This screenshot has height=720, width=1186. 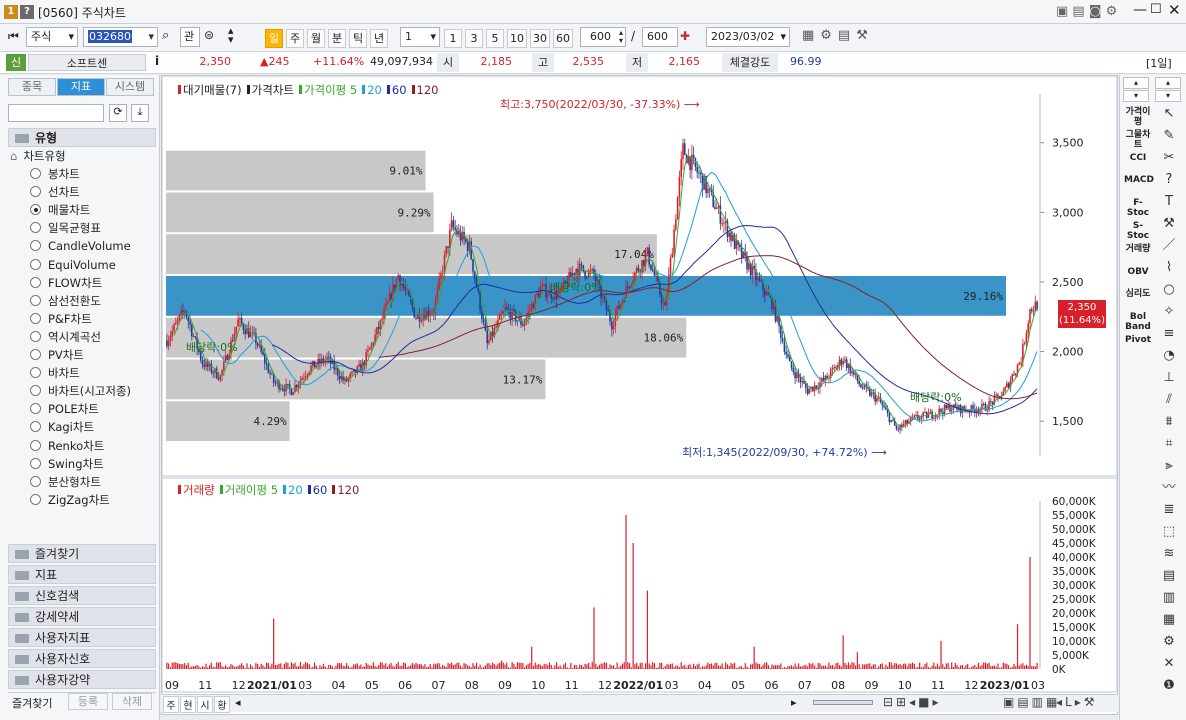 What do you see at coordinates (1077, 702) in the screenshot?
I see `pan-icons: ◂L▸⚒` at bounding box center [1077, 702].